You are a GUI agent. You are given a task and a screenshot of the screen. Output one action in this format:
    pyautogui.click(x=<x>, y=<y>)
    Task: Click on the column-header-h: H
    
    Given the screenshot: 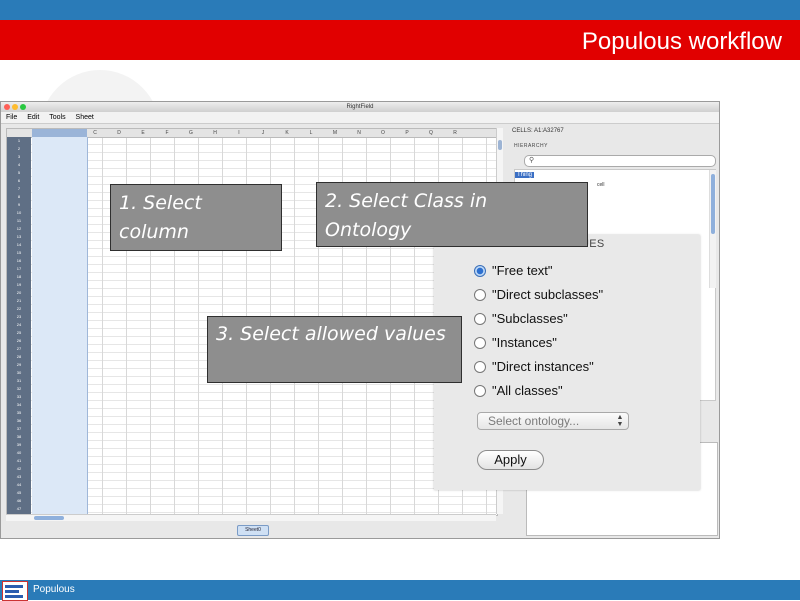 What is the action you would take?
    pyautogui.click(x=215, y=133)
    